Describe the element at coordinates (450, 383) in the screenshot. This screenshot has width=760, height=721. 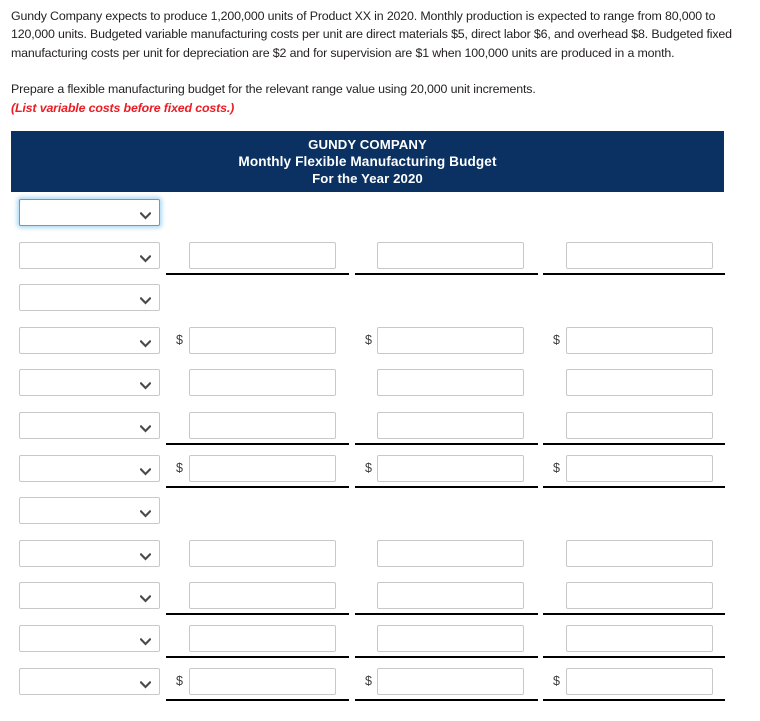
I see `amount-input-r5-c2` at that location.